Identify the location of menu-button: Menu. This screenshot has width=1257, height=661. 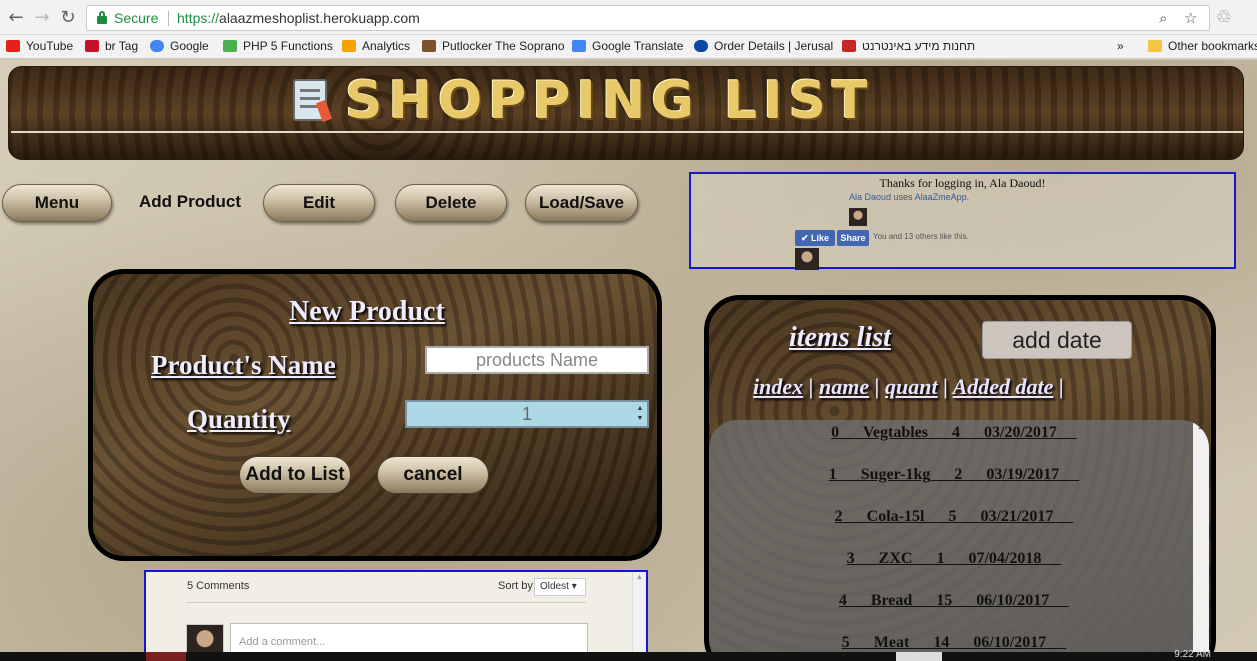
(57, 203).